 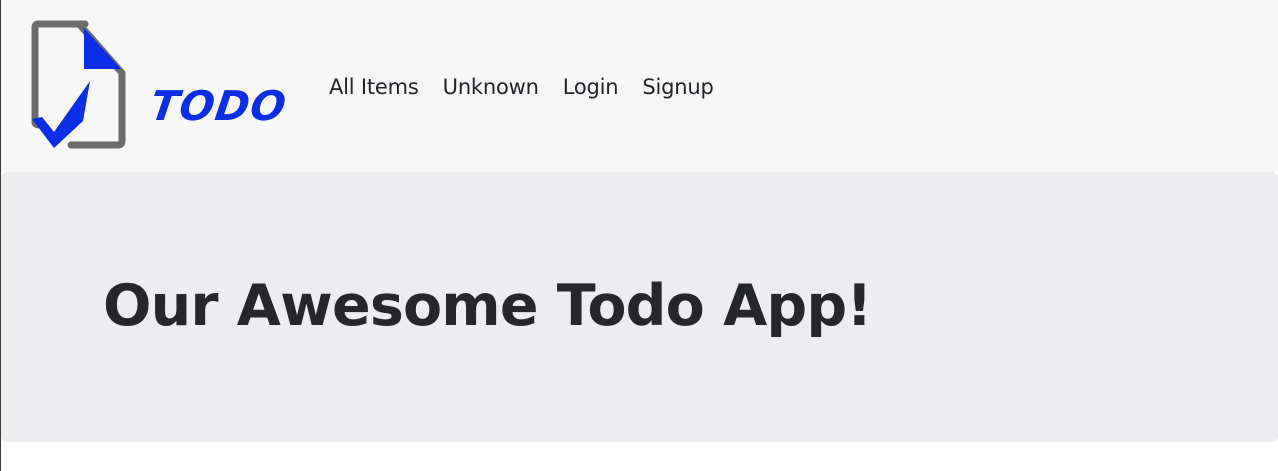 What do you see at coordinates (487, 306) in the screenshot?
I see `page-title: Our Awesome Todo App!` at bounding box center [487, 306].